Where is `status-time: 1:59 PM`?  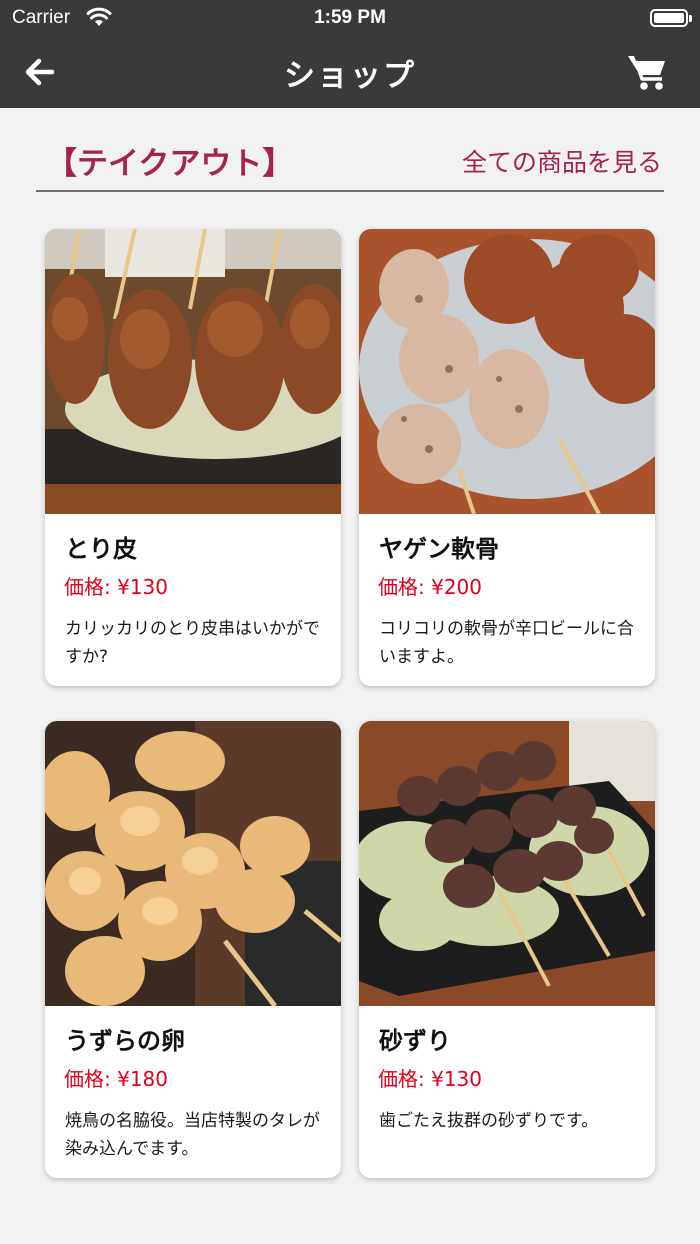
status-time: 1:59 PM is located at coordinates (350, 17).